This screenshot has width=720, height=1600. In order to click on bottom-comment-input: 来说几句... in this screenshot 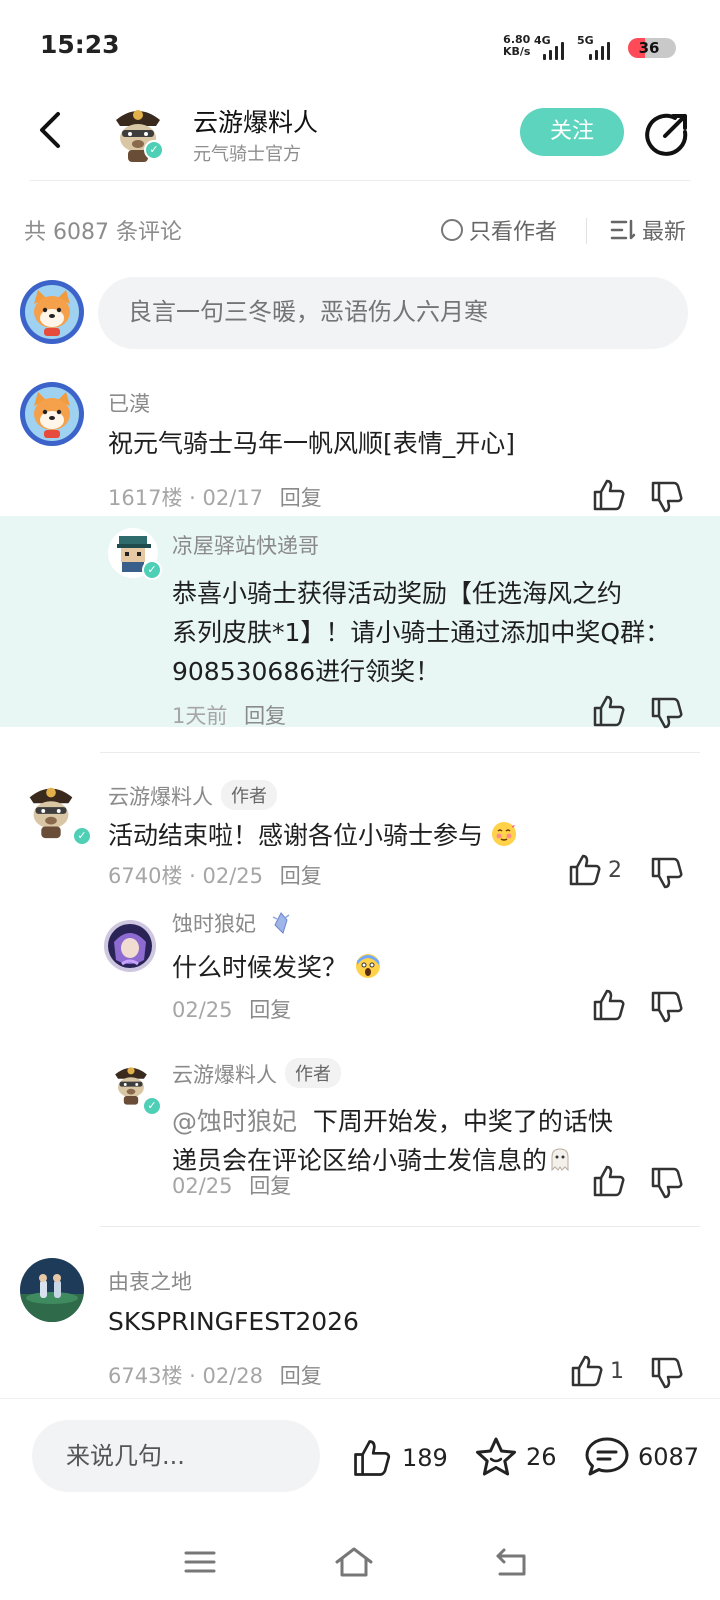, I will do `click(176, 1456)`.